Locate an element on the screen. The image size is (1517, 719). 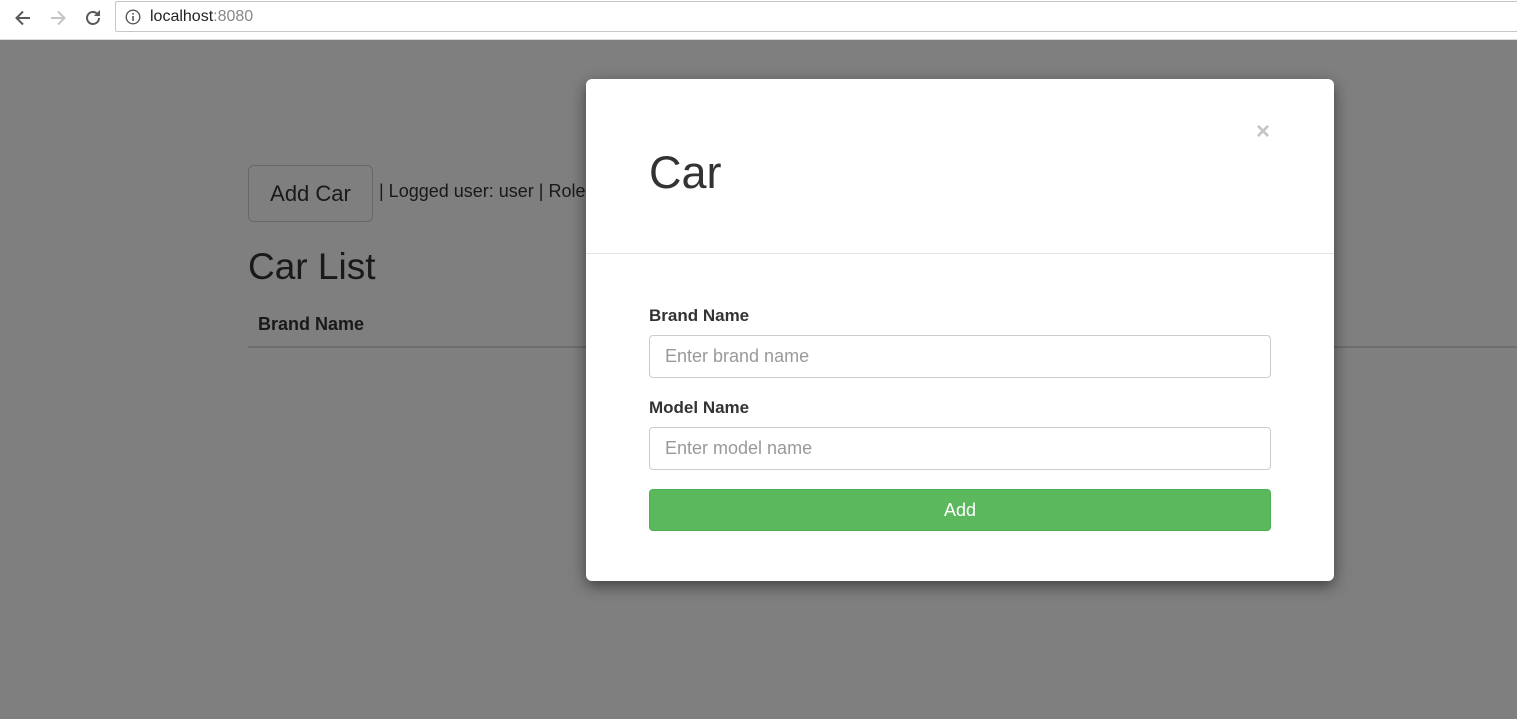
modal-header: Car × is located at coordinates (960, 166).